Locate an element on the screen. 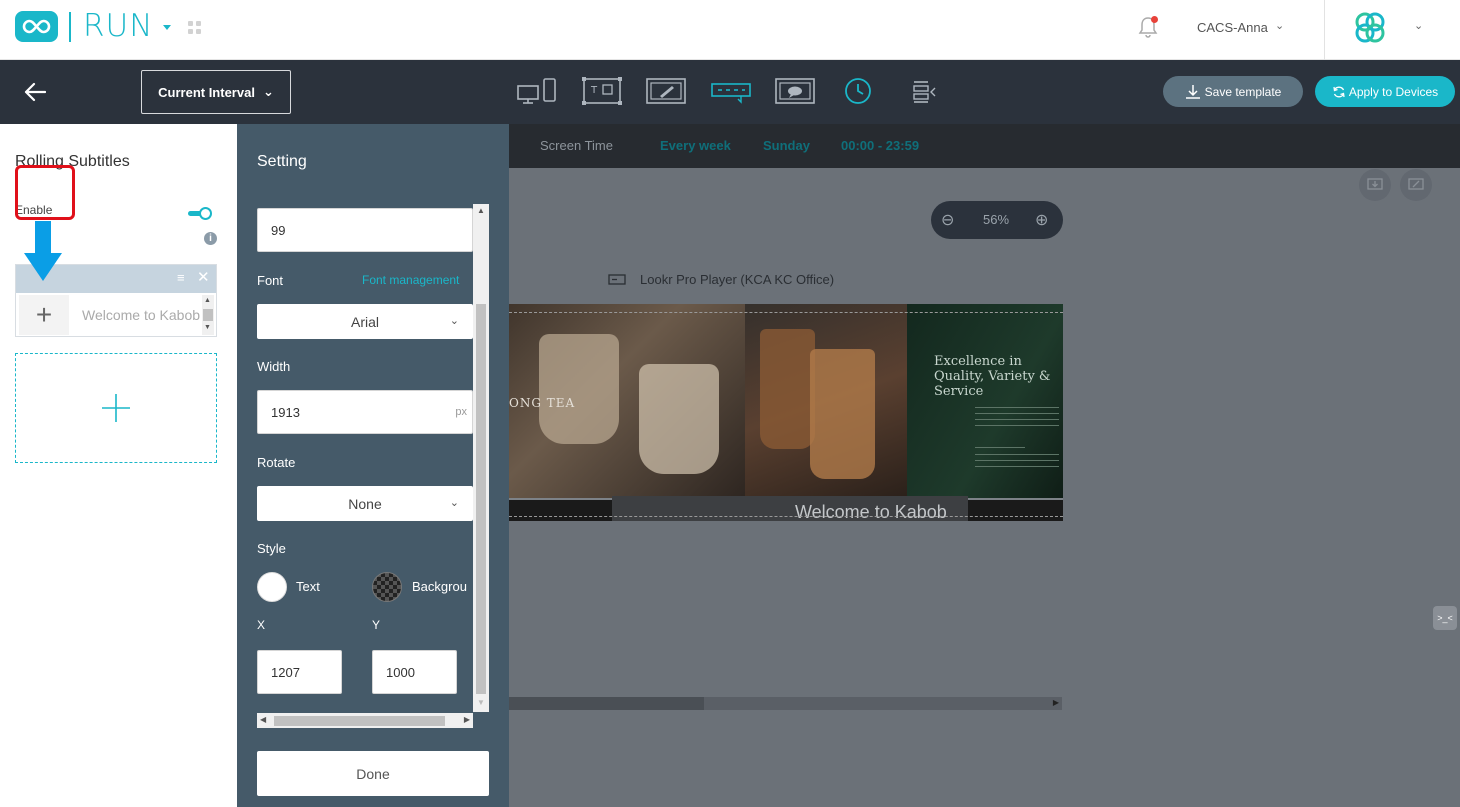 Image resolution: width=1460 pixels, height=807 pixels. current-interval-dropdown: Current Interval ⌄ is located at coordinates (216, 92).